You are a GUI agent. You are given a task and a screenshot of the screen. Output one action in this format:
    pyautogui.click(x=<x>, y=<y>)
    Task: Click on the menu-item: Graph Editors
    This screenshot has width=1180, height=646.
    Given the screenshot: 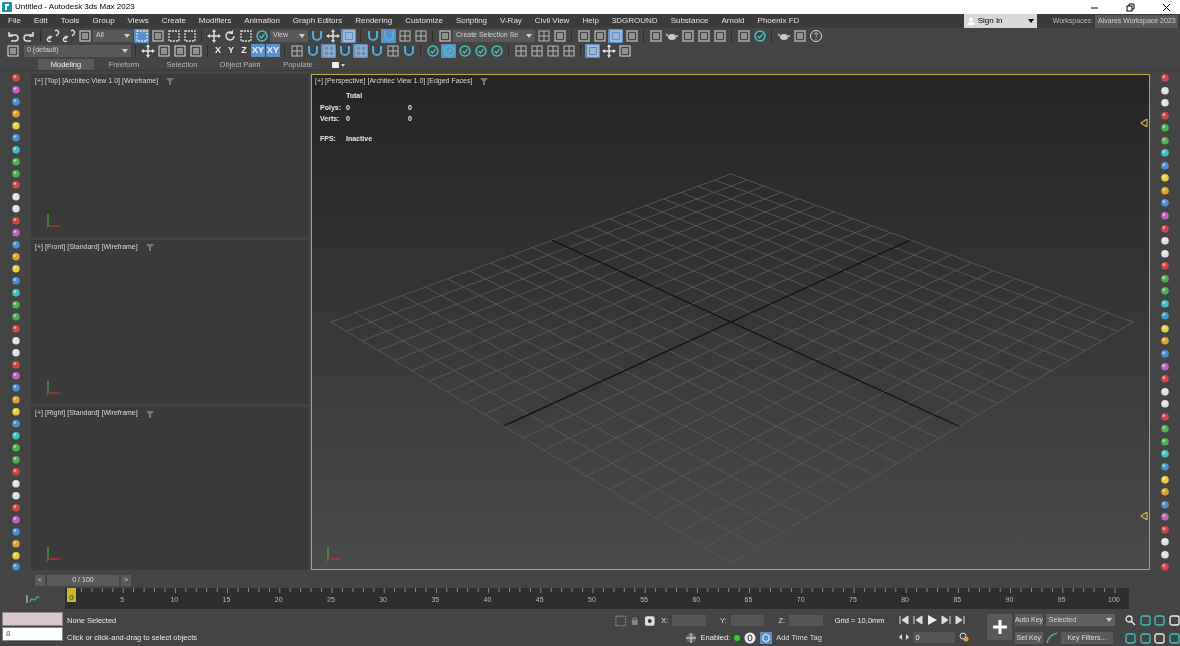 What is the action you would take?
    pyautogui.click(x=317, y=21)
    